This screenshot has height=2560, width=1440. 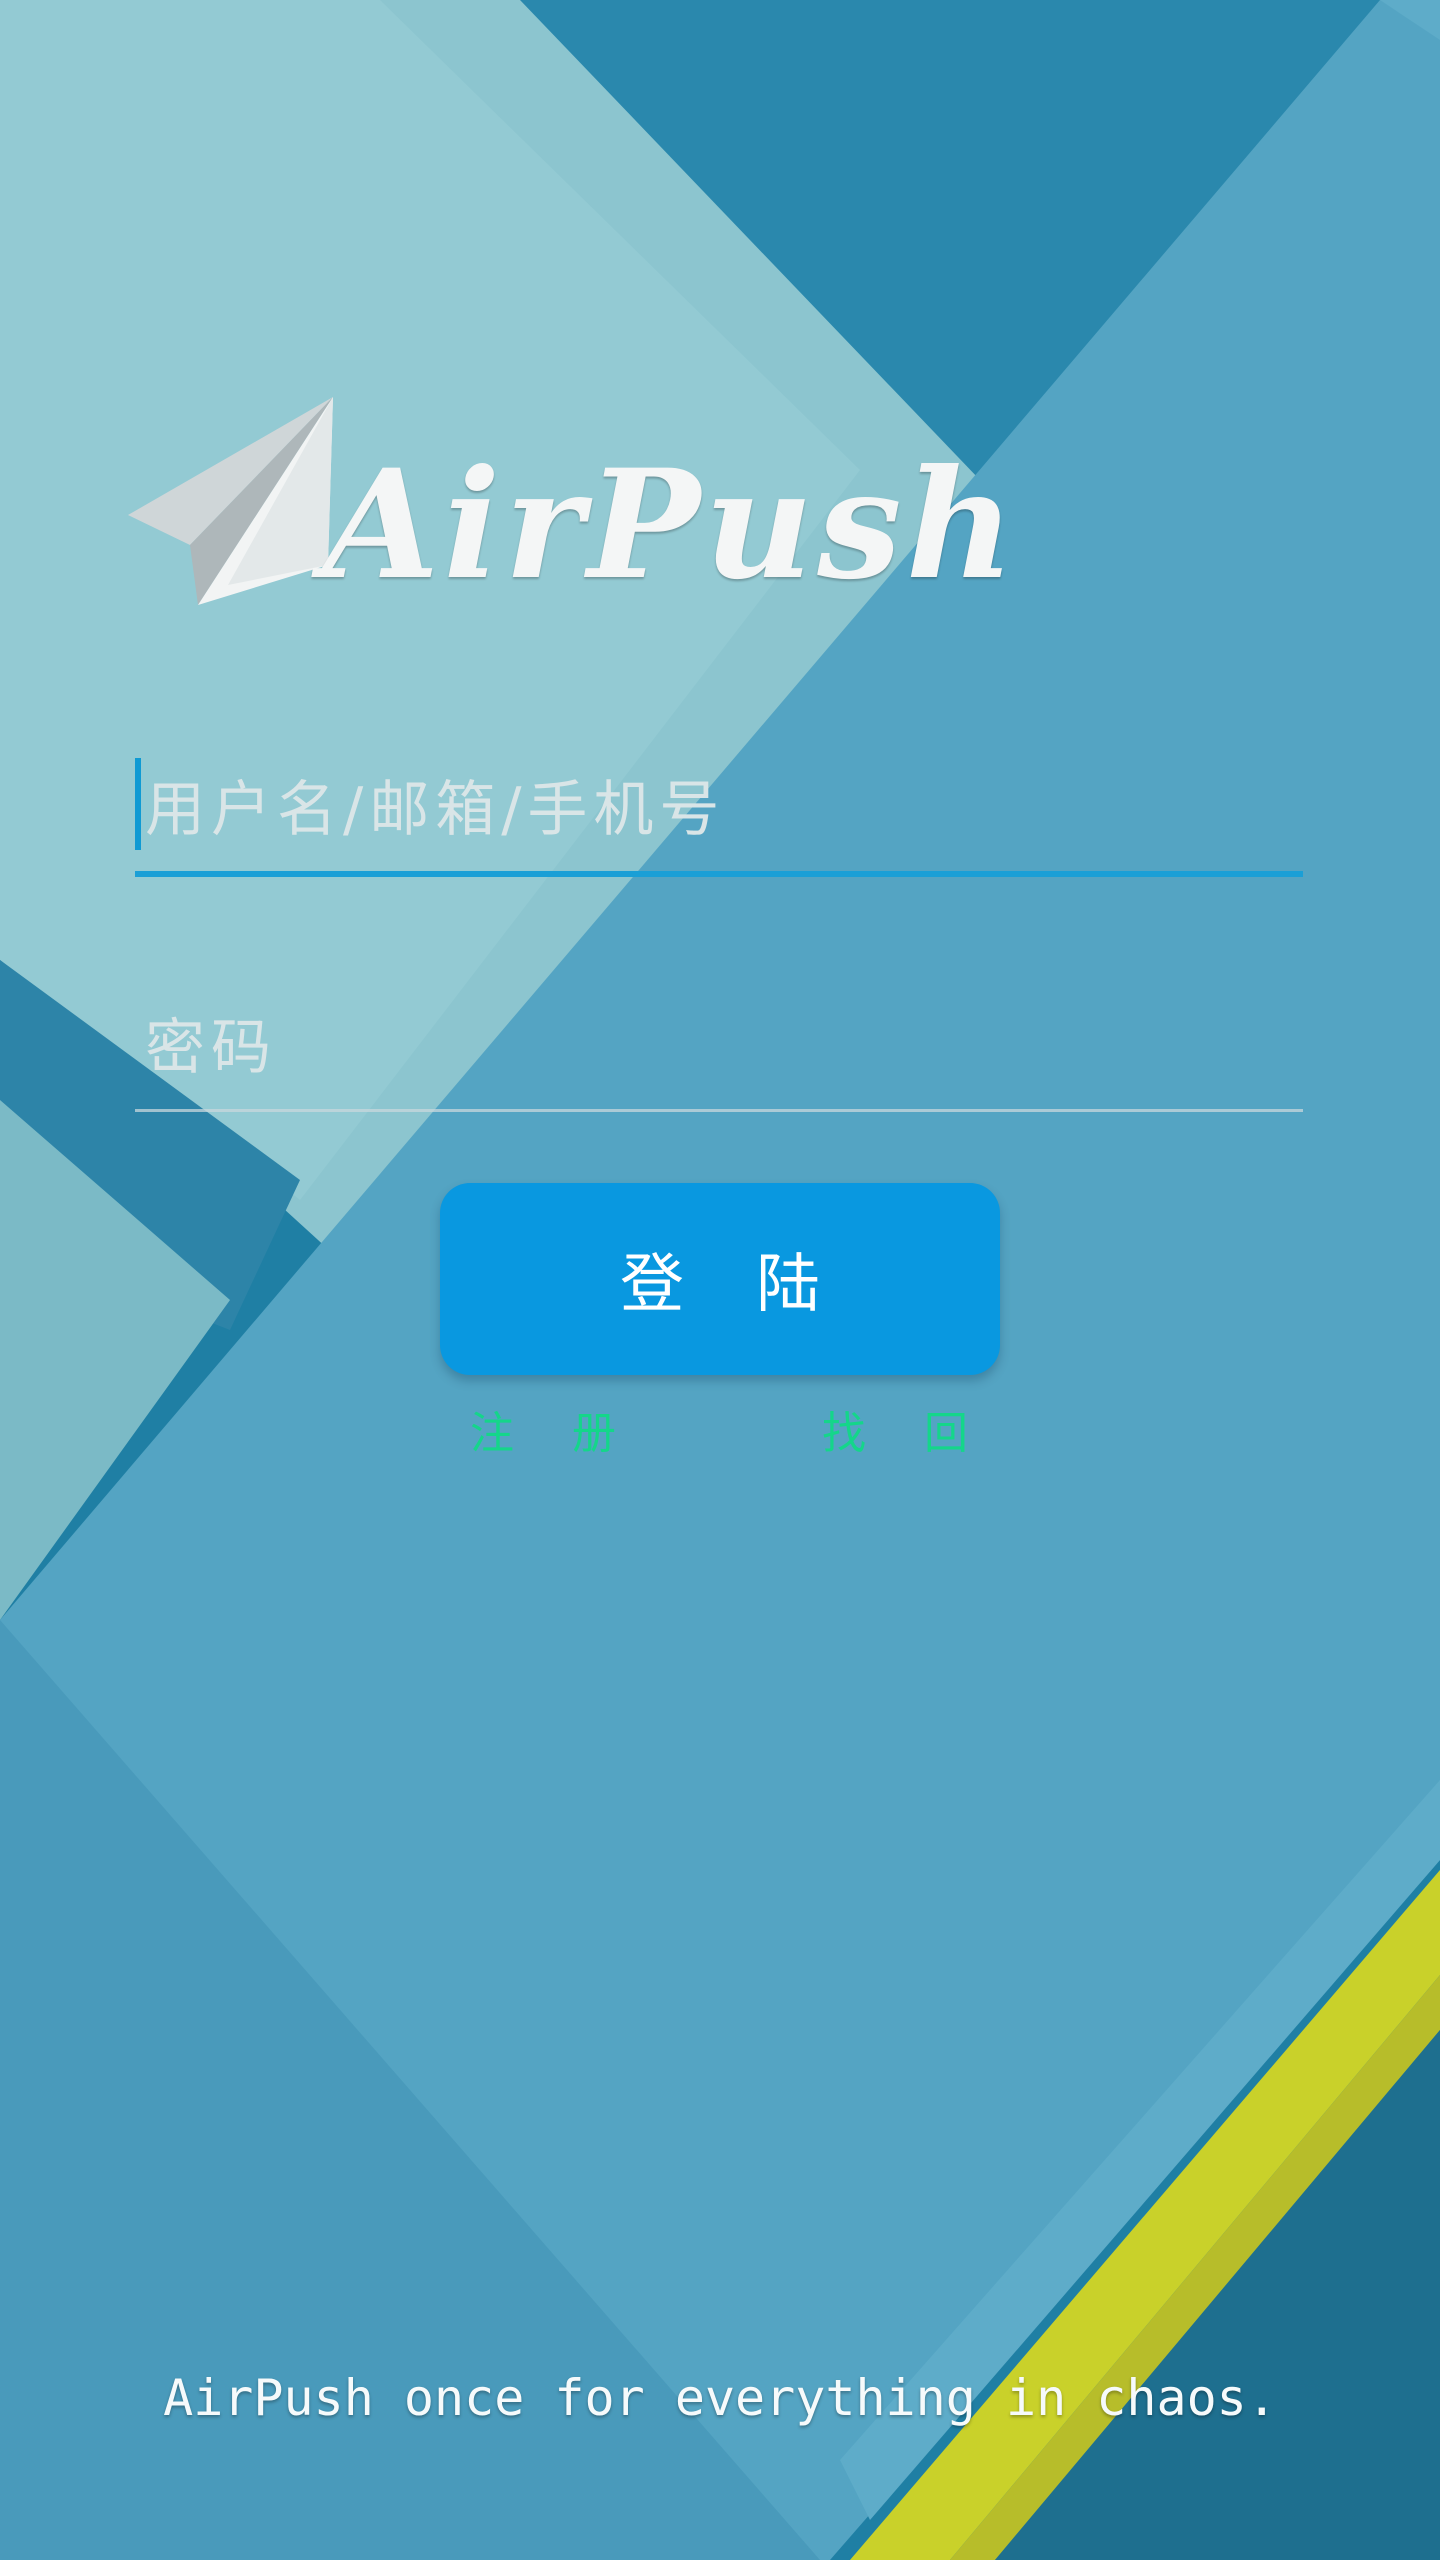 I want to click on login-button: 登陆, so click(x=720, y=1279).